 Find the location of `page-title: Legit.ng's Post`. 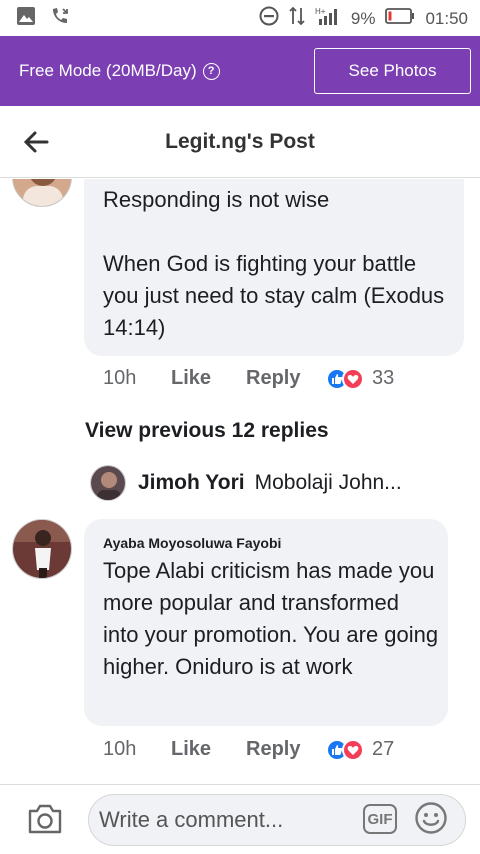

page-title: Legit.ng's Post is located at coordinates (240, 141).